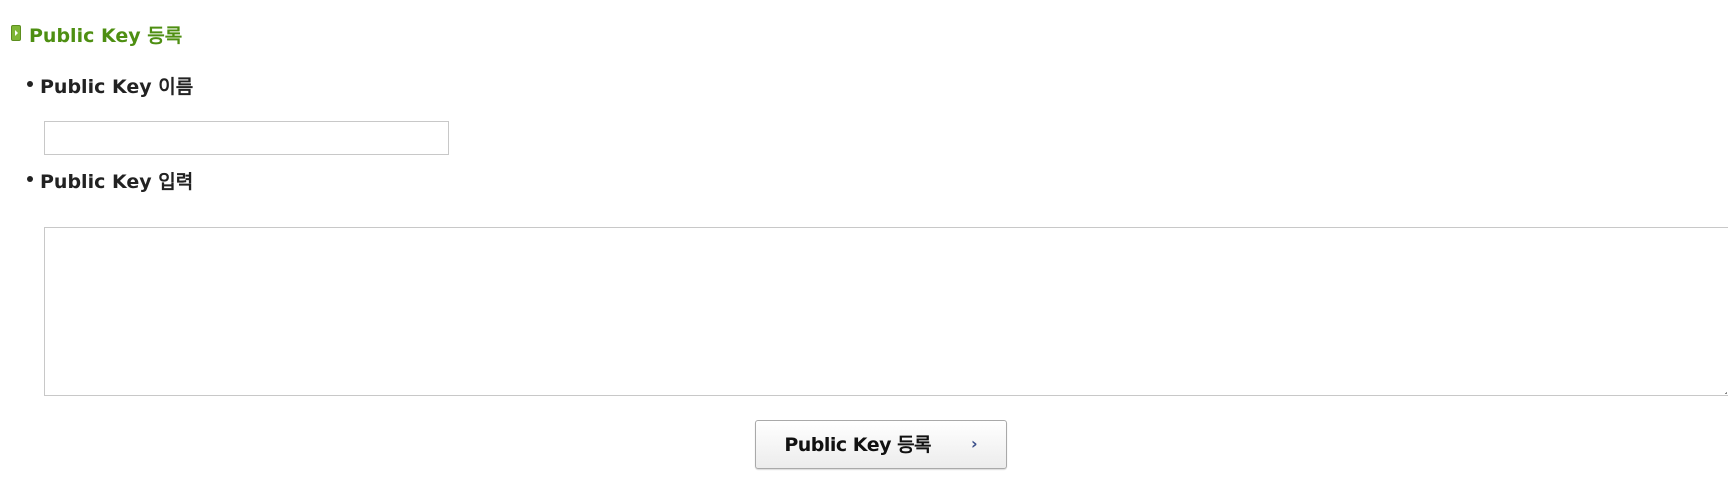  I want to click on register-button-label: Public Key 등록, so click(858, 444).